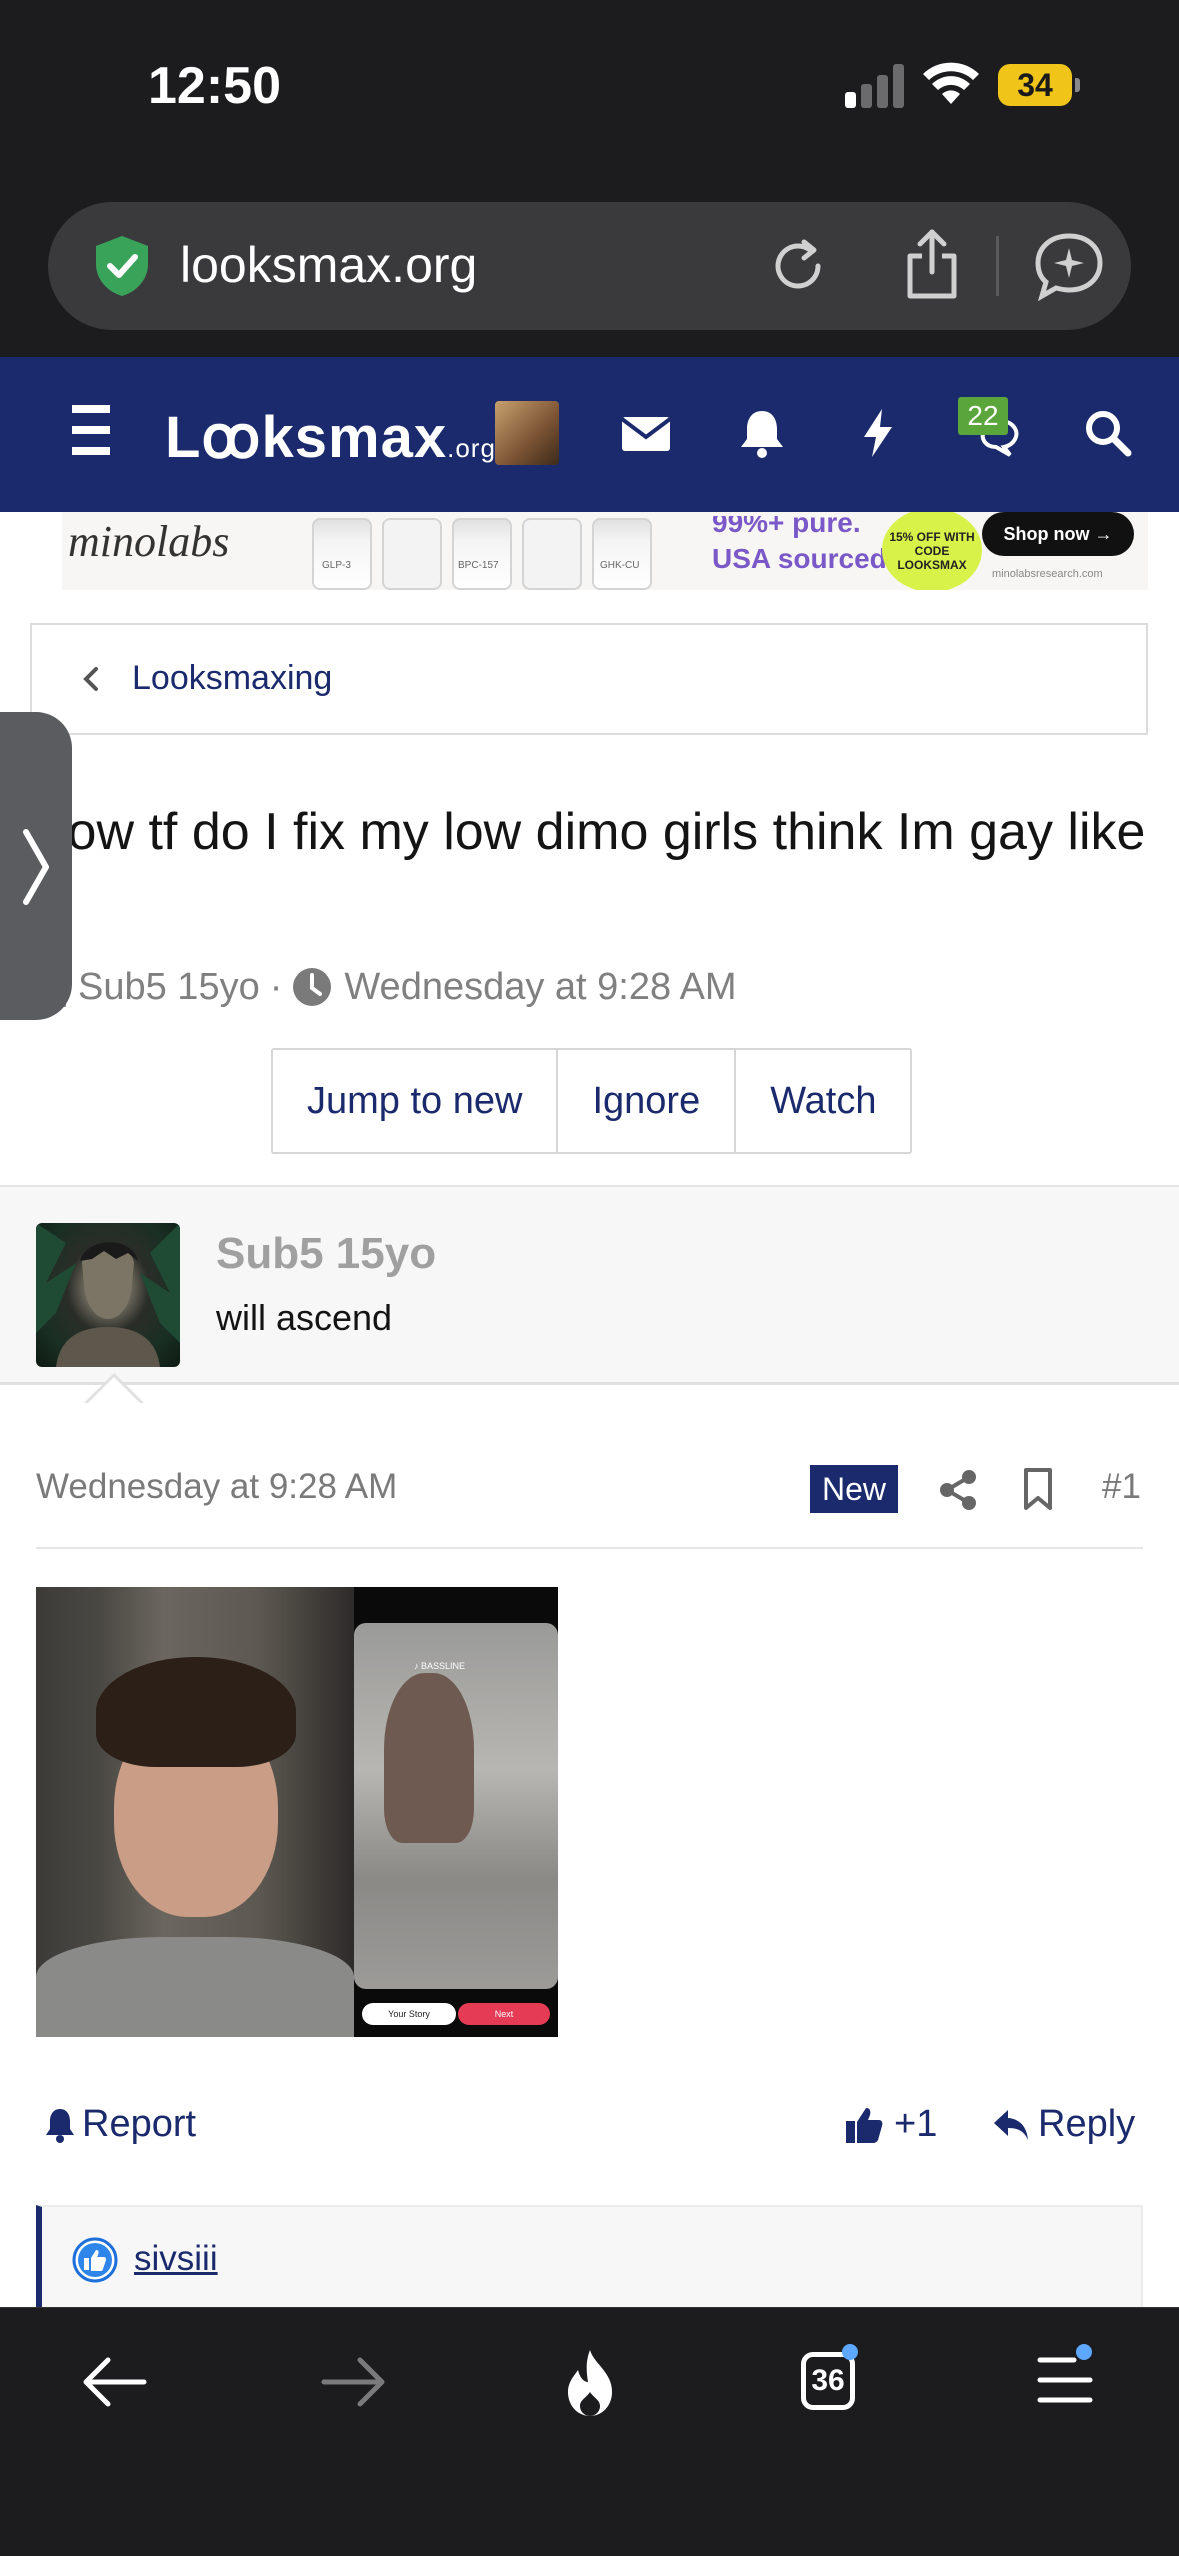  What do you see at coordinates (304, 1317) in the screenshot?
I see `user-title: will ascend` at bounding box center [304, 1317].